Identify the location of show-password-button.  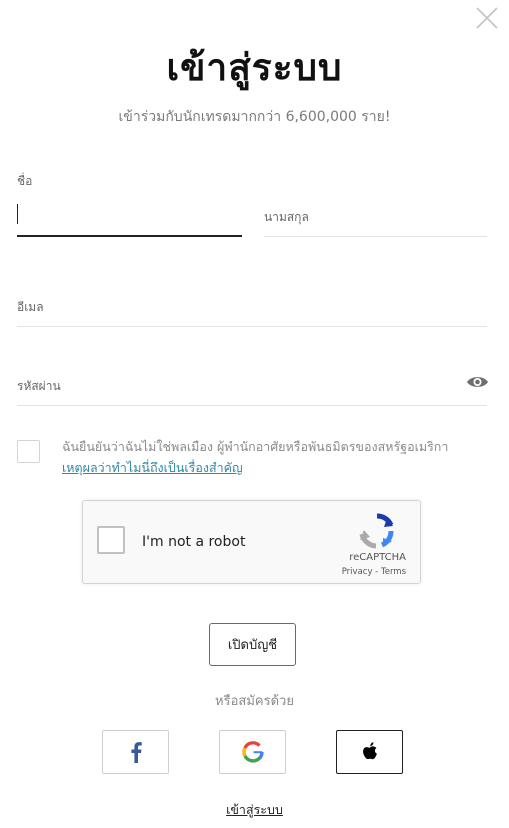
(477, 384).